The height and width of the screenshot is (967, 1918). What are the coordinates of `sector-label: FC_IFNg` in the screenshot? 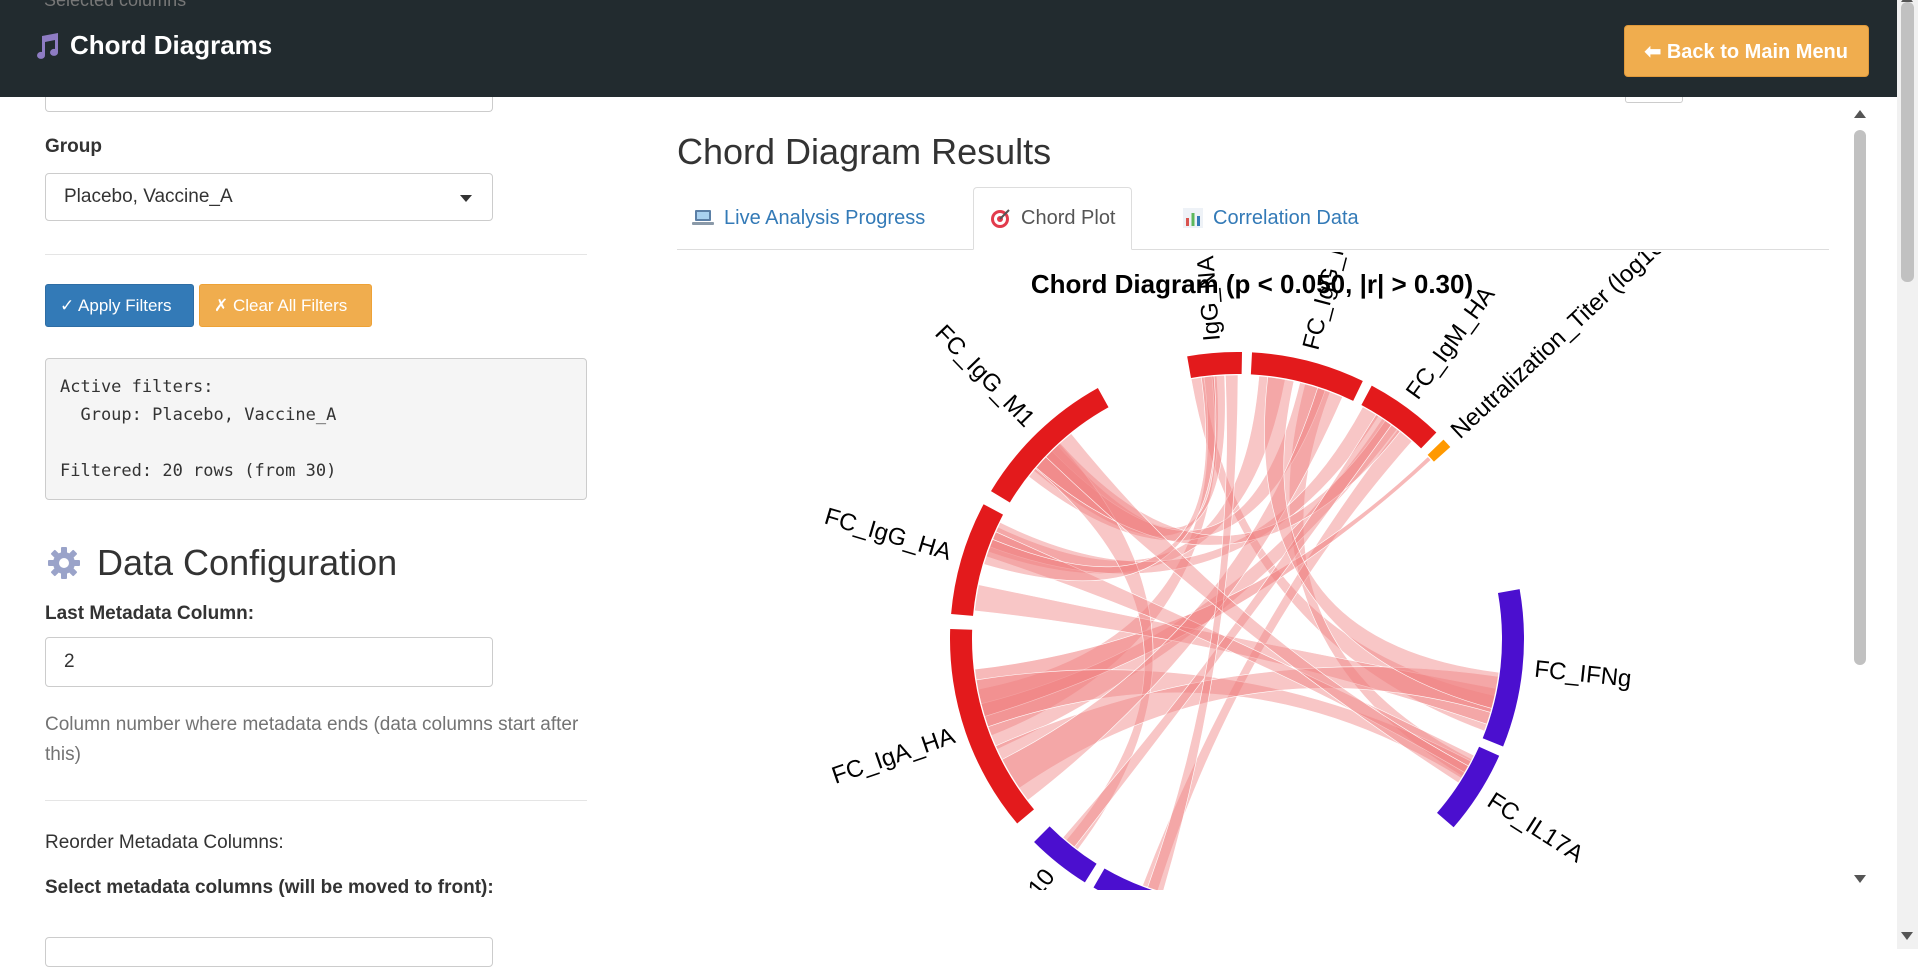 It's located at (1583, 674).